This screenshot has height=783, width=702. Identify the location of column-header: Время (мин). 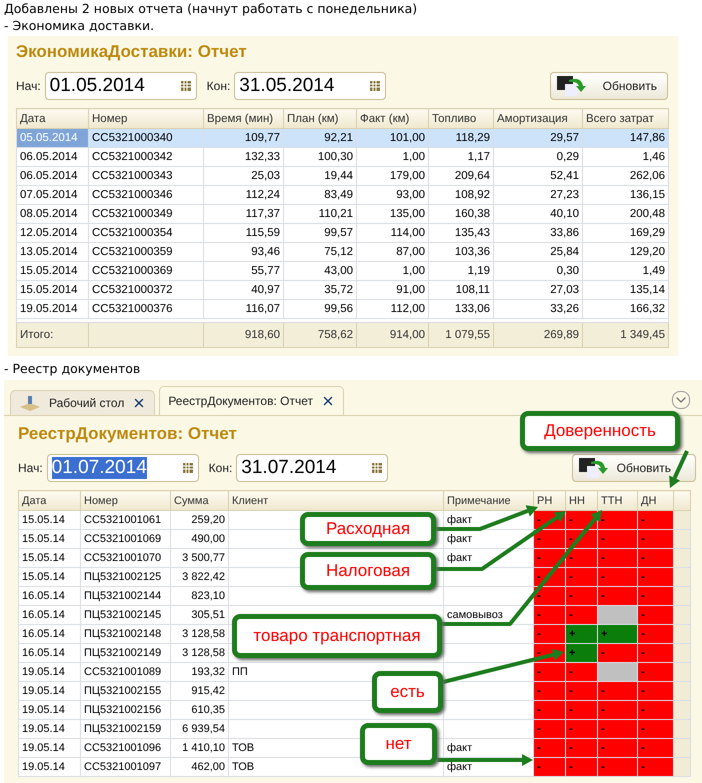
(244, 118).